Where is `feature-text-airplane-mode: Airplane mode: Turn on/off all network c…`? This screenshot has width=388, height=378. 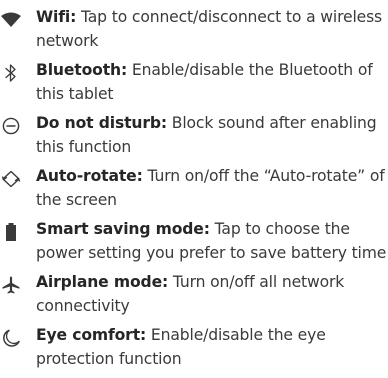 feature-text-airplane-mode: Airplane mode: Turn on/off all network c… is located at coordinates (212, 294).